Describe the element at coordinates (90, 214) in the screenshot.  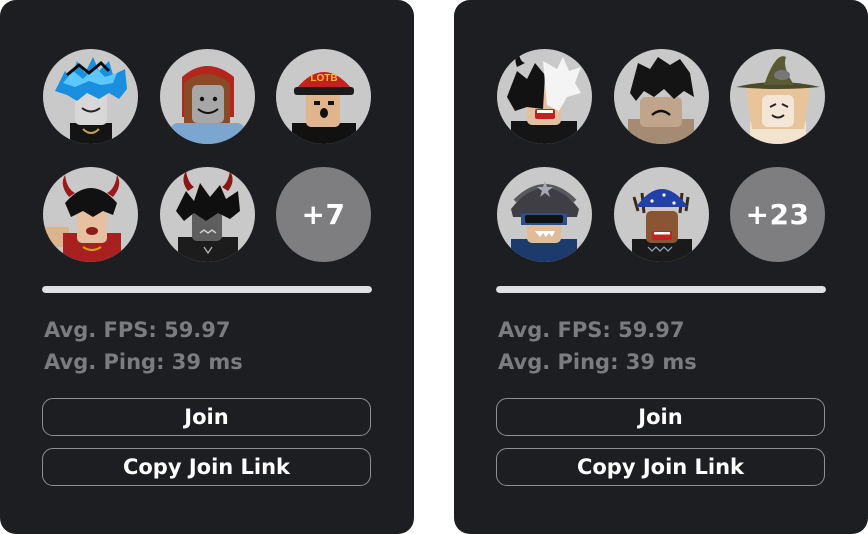
I see `avatar-red-horns-icon` at that location.